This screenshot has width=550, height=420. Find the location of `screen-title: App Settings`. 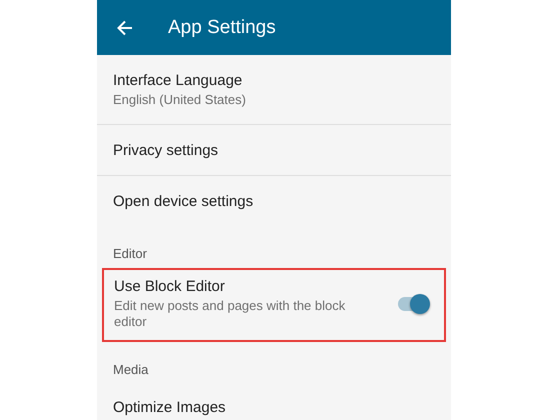

screen-title: App Settings is located at coordinates (222, 27).